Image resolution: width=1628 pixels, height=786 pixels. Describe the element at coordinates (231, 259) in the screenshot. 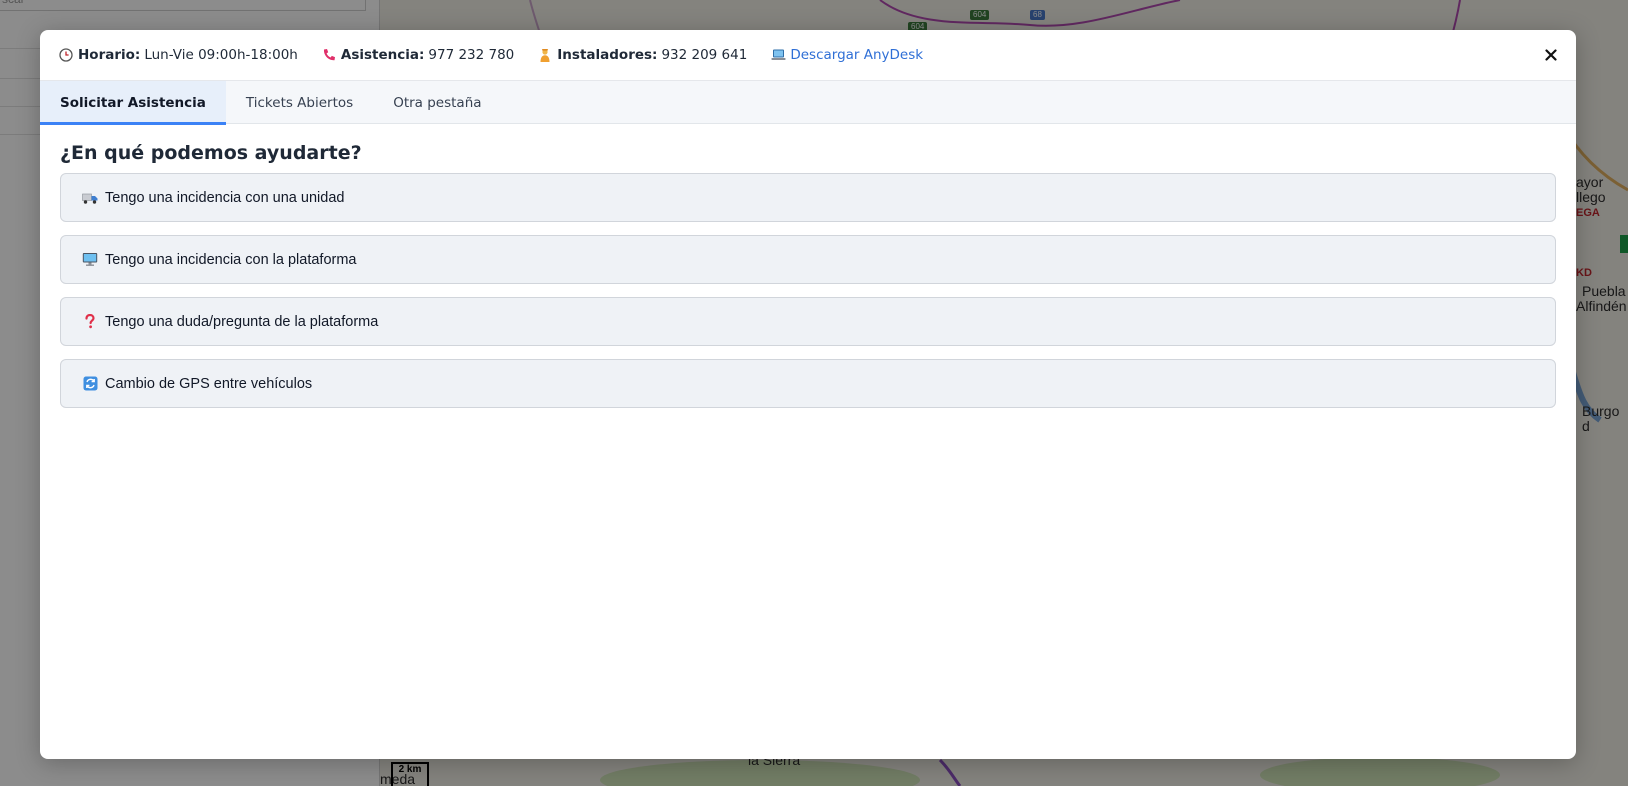

I see `option-label: Tengo una incidencia con la plataforma` at that location.